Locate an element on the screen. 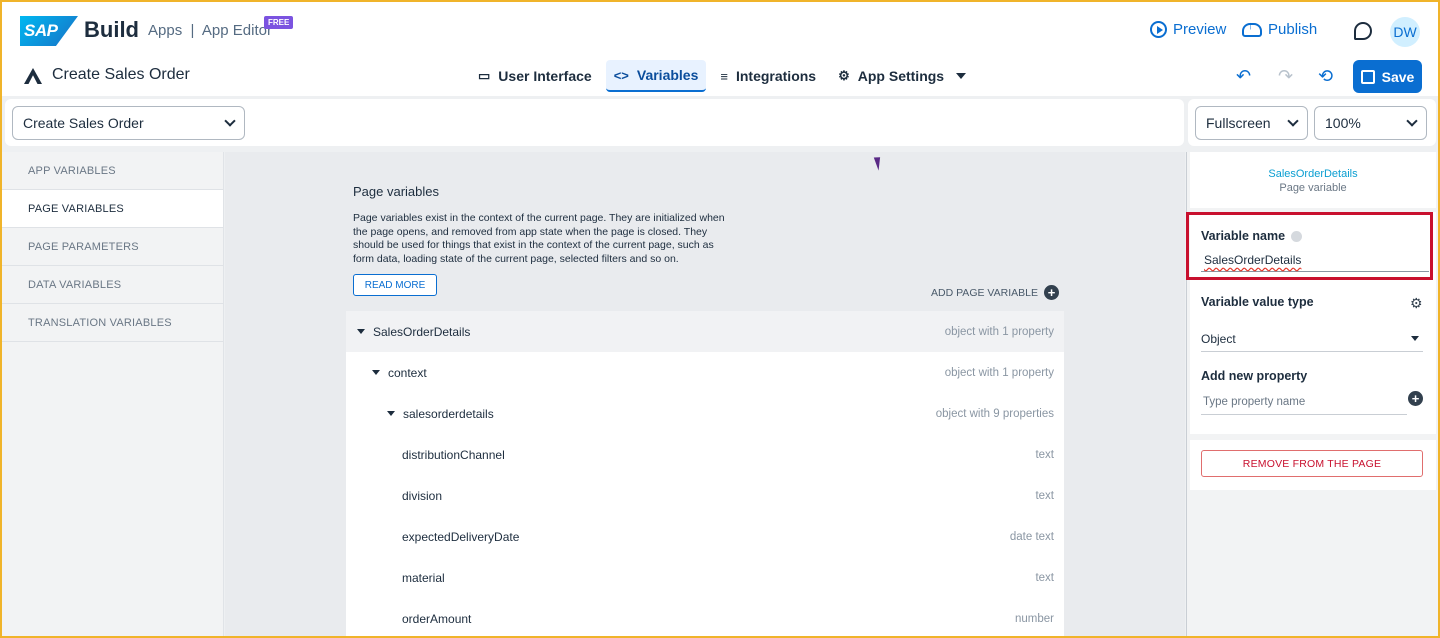 This screenshot has width=1440, height=638. variable-header: SalesOrderDetails Page variable is located at coordinates (1313, 180).